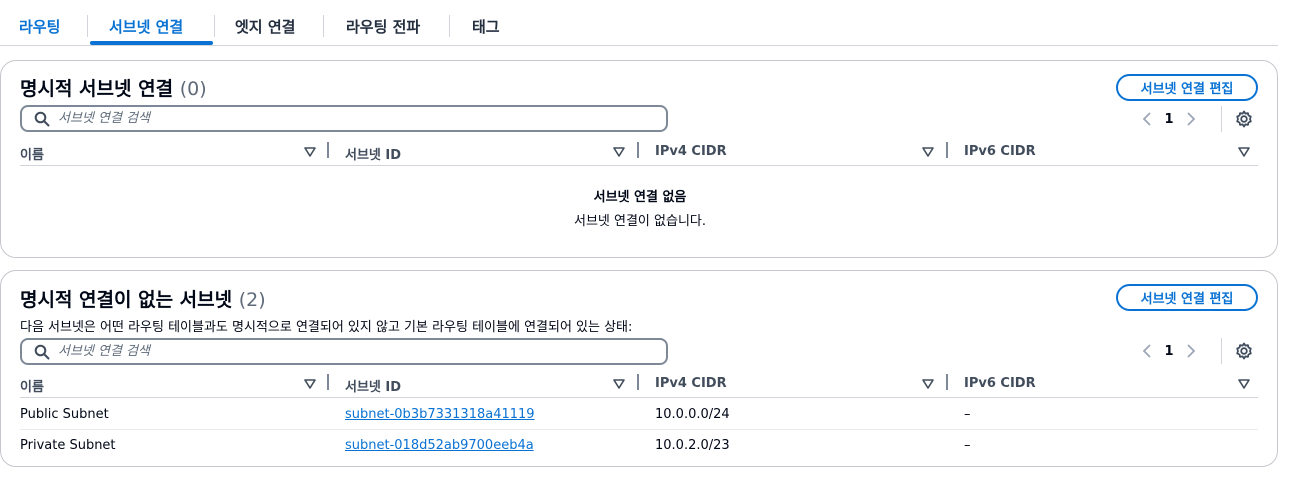 The image size is (1292, 496). What do you see at coordinates (39, 26) in the screenshot?
I see `tab-routing: 라우팅` at bounding box center [39, 26].